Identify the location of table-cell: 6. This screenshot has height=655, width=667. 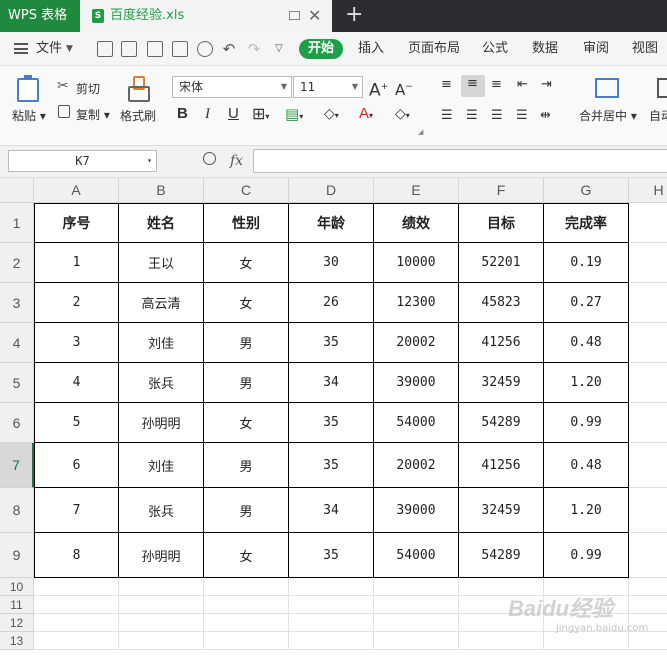
(76, 465).